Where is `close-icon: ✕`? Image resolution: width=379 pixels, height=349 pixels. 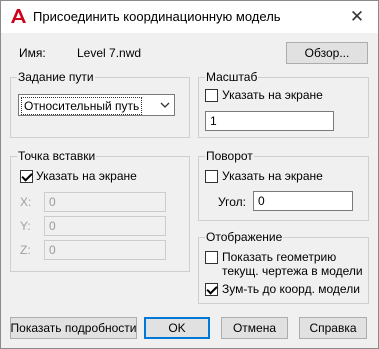
close-icon: ✕ is located at coordinates (357, 16).